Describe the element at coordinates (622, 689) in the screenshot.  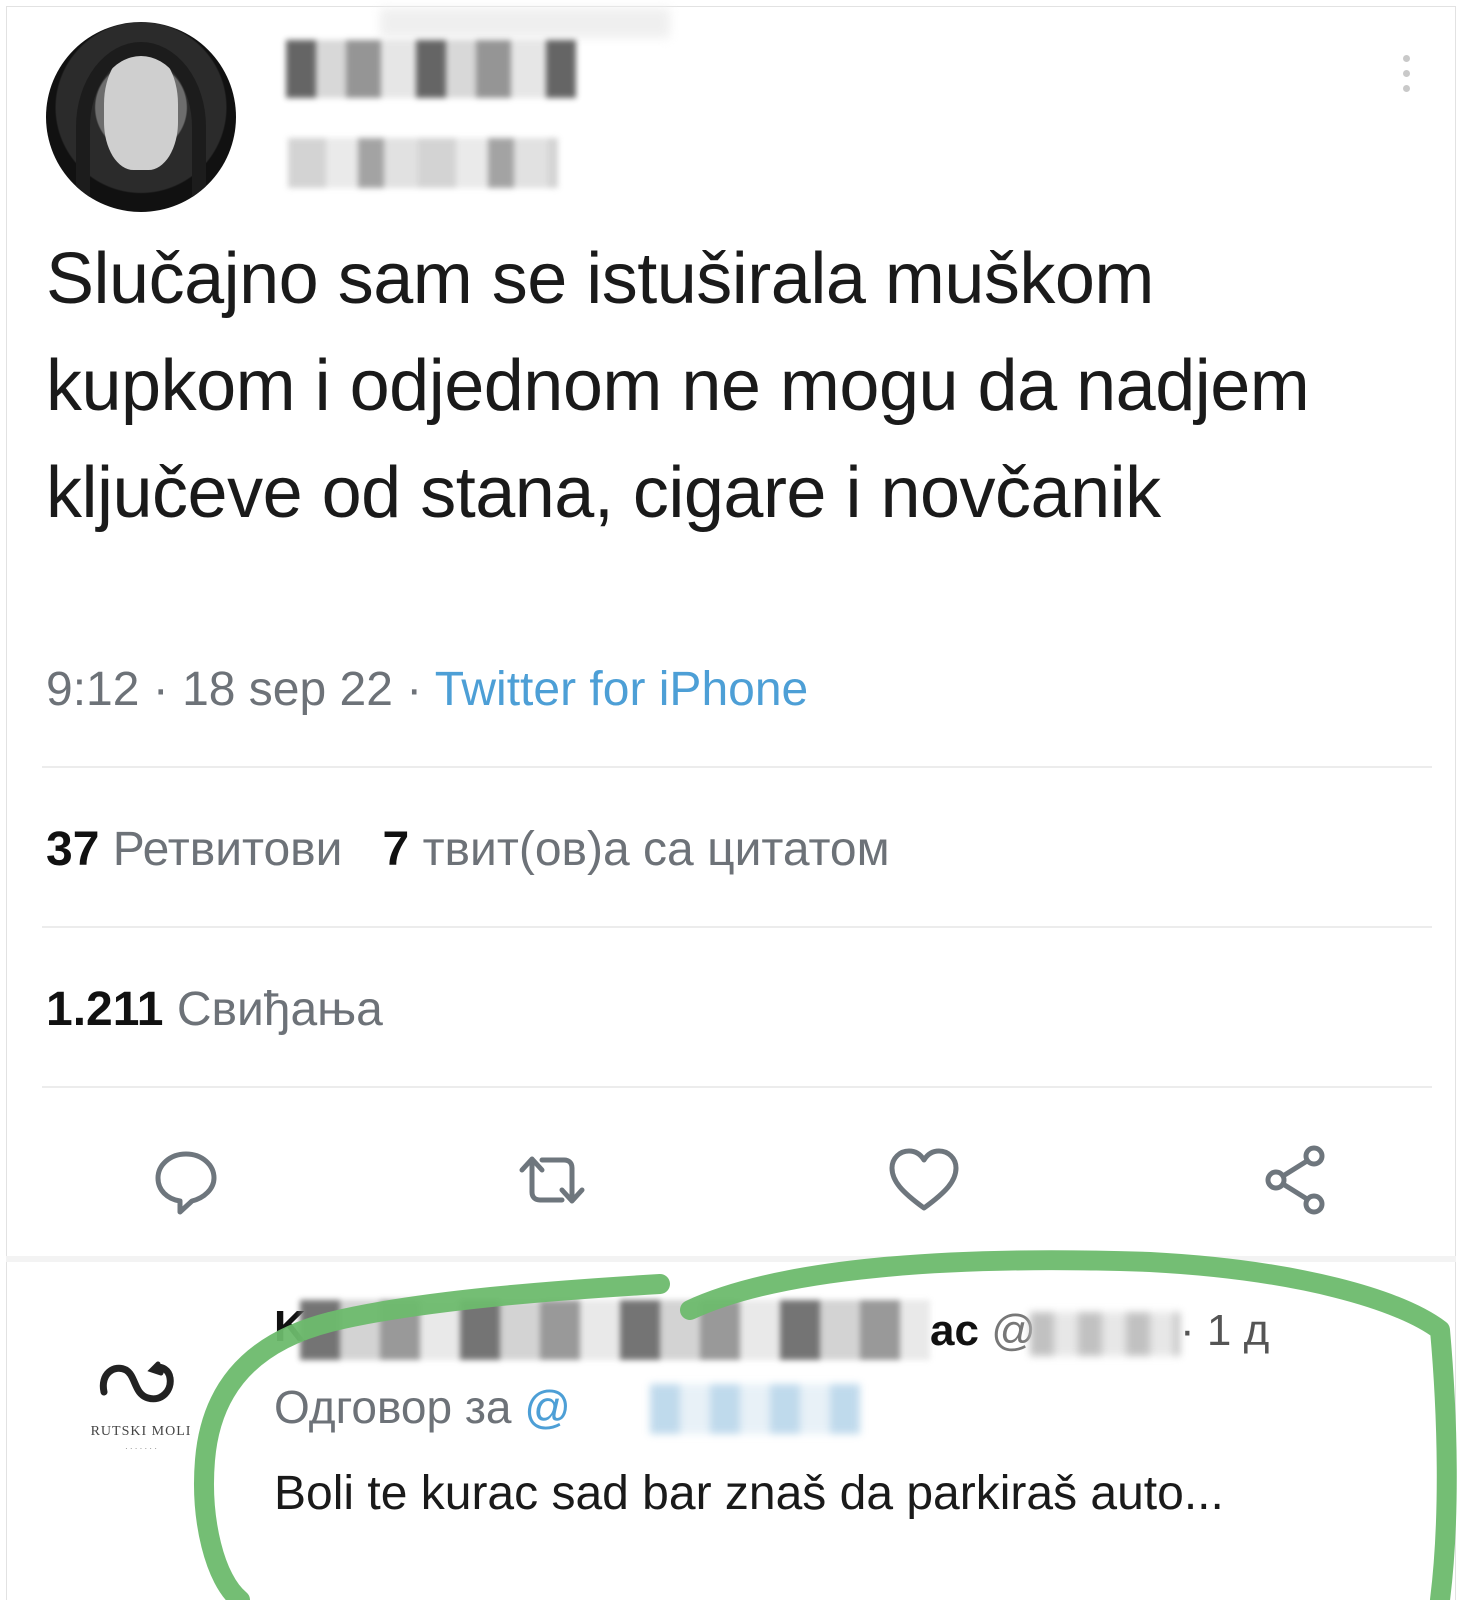
I see `tweet-source-link: Twitter for iPhone` at that location.